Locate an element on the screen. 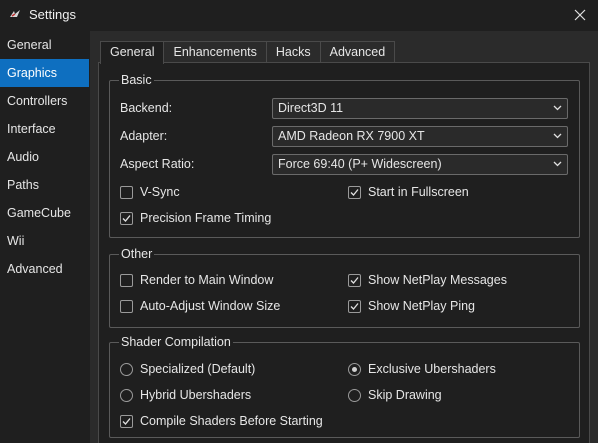 This screenshot has width=598, height=443. sidebar-item-gamecube: GameCube is located at coordinates (44, 213).